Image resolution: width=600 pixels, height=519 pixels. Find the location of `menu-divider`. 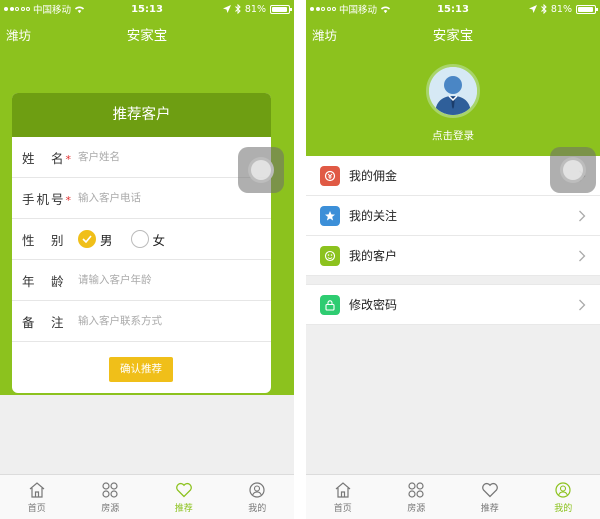

menu-divider is located at coordinates (453, 280).